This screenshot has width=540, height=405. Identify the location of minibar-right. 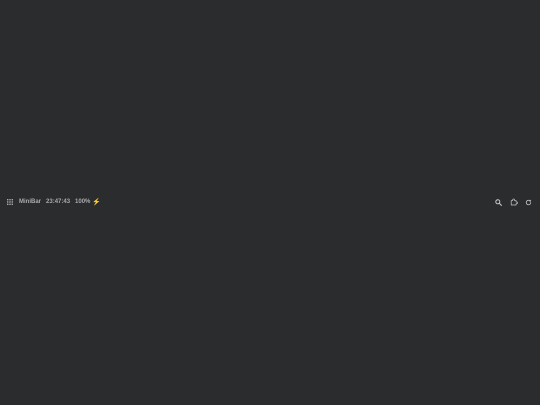
(514, 202).